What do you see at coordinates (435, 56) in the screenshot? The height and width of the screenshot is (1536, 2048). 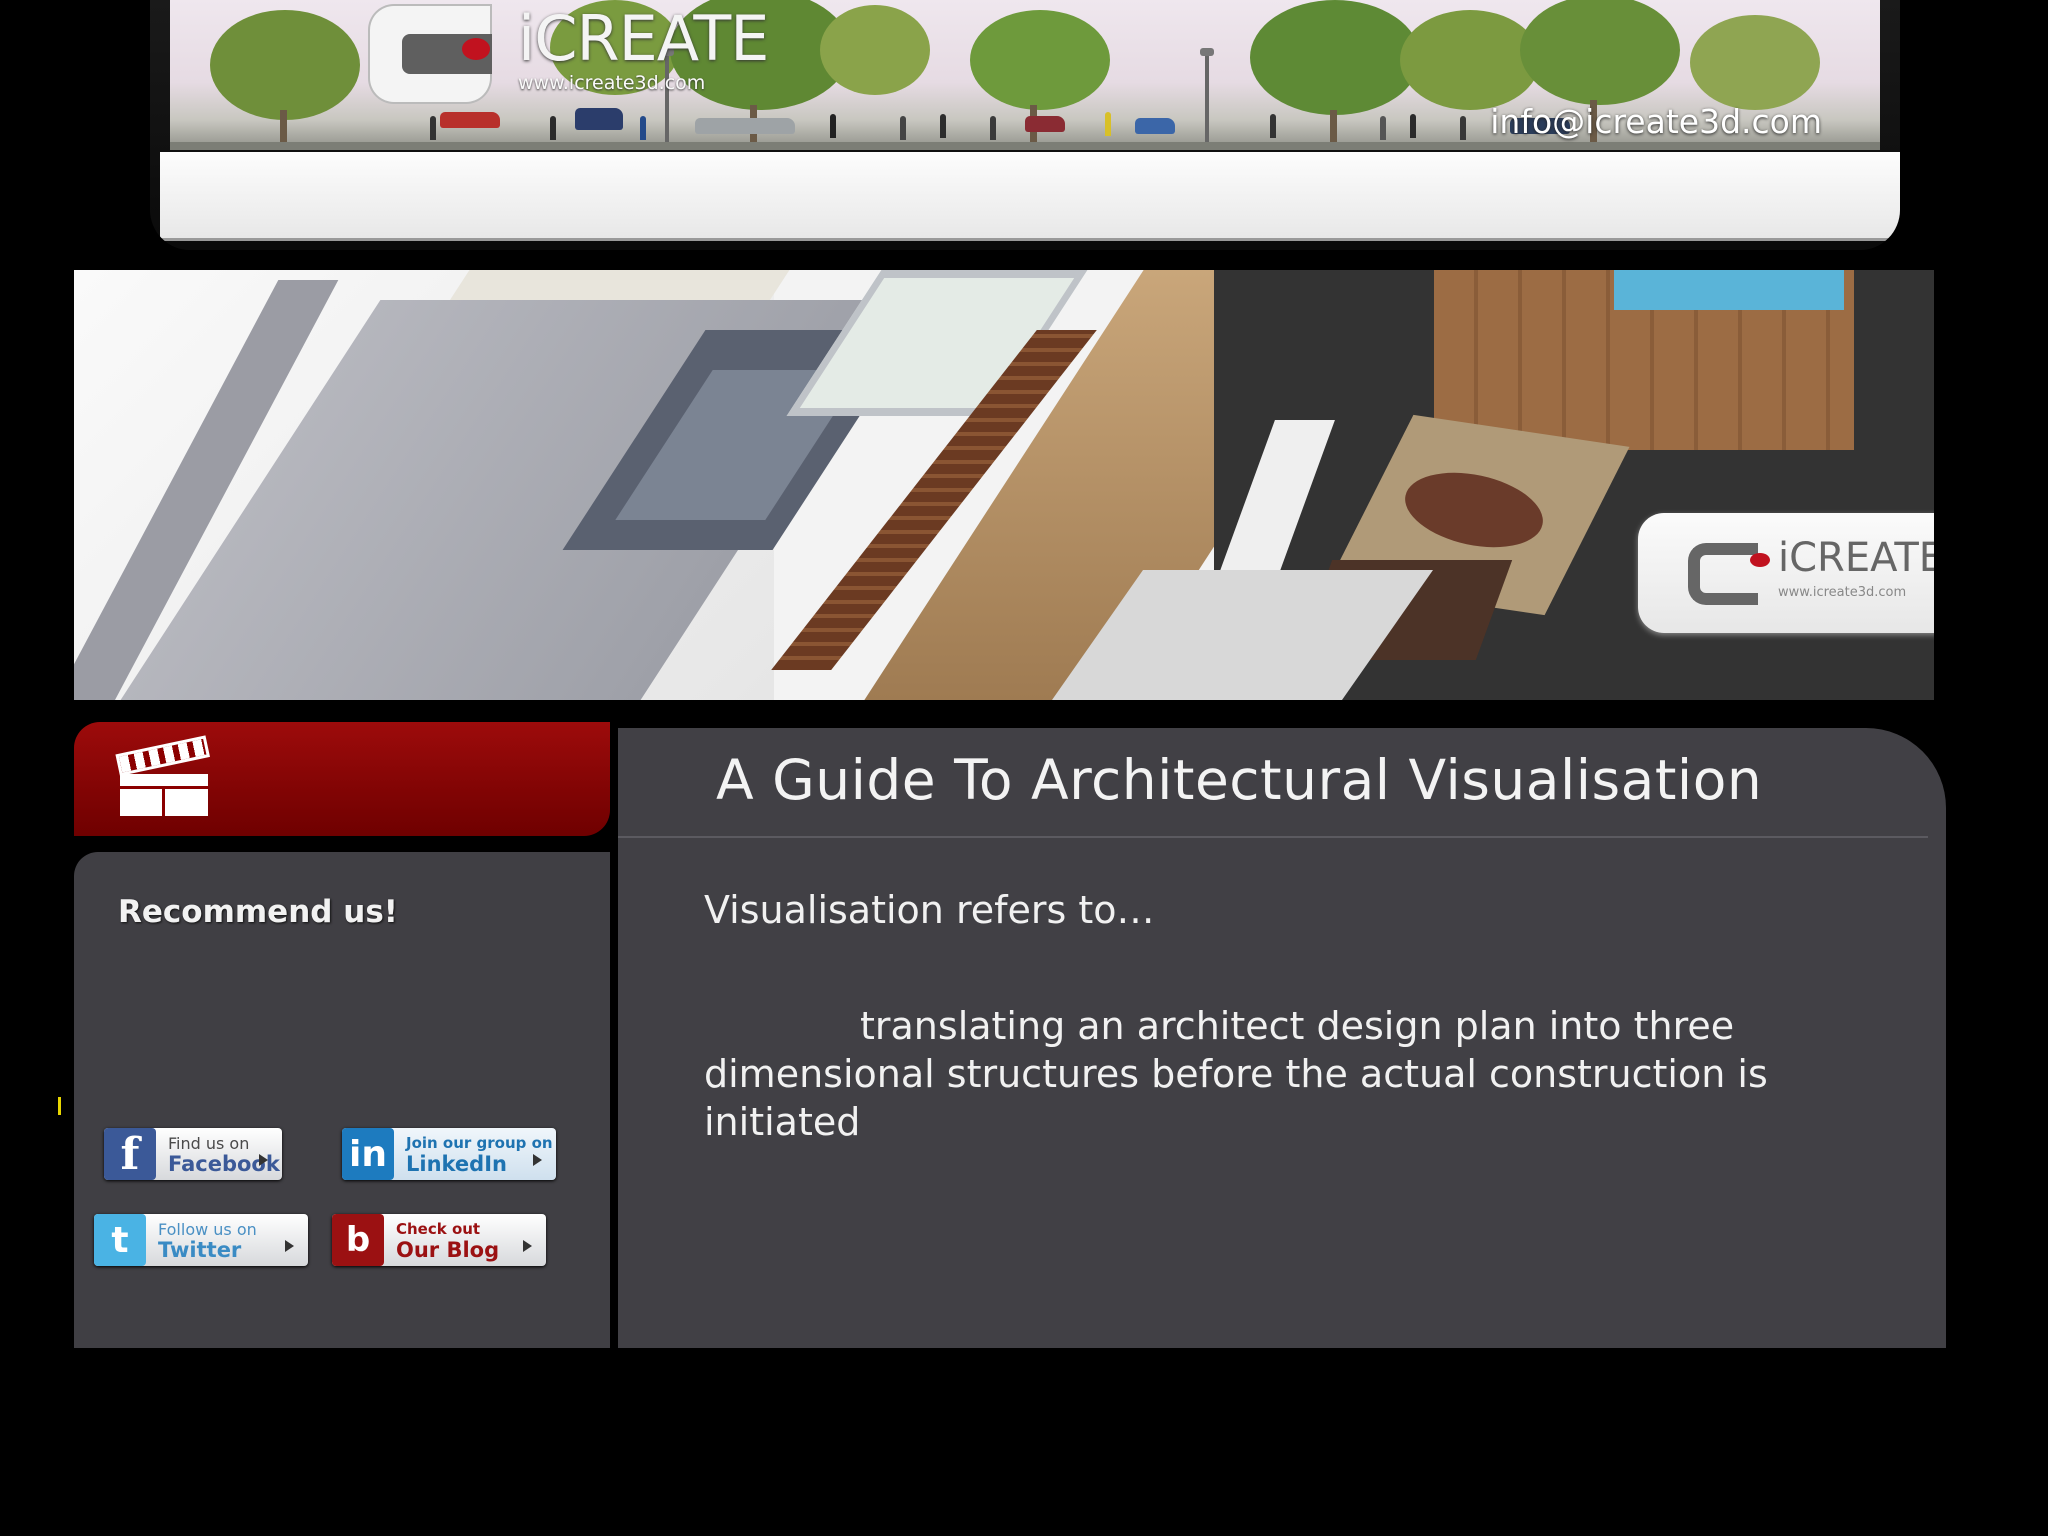 I see `header-logo-mark` at bounding box center [435, 56].